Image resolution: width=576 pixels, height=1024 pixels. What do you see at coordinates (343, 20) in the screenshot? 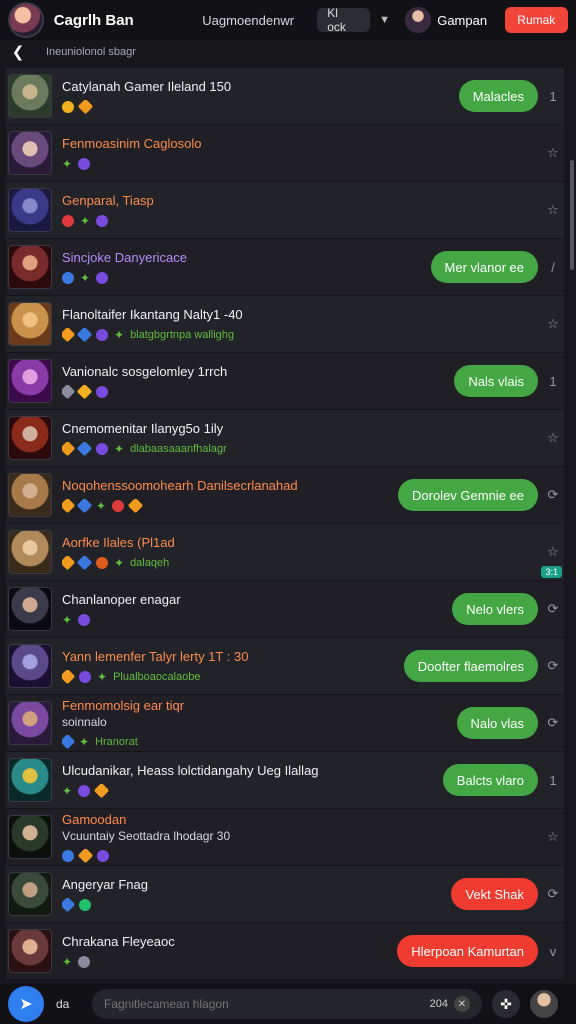
I see `sort-button: Kl ock` at bounding box center [343, 20].